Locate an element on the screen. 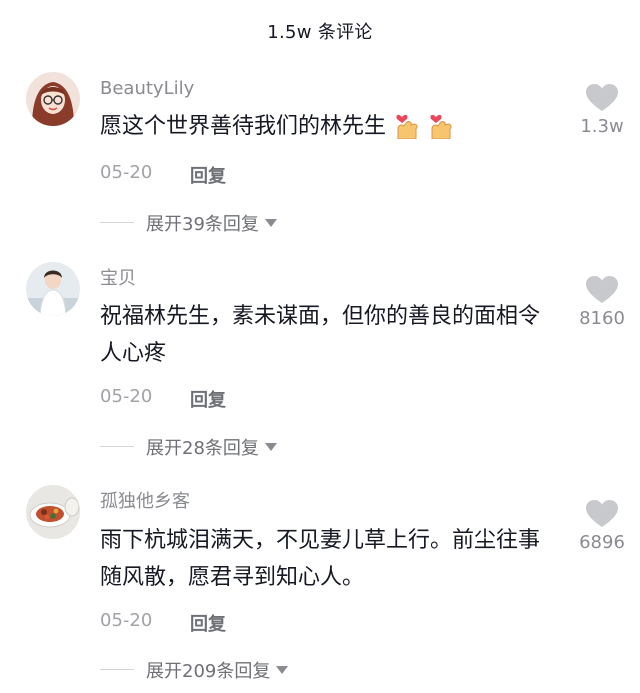 The image size is (640, 693). like-count: 6896 is located at coordinates (602, 542).